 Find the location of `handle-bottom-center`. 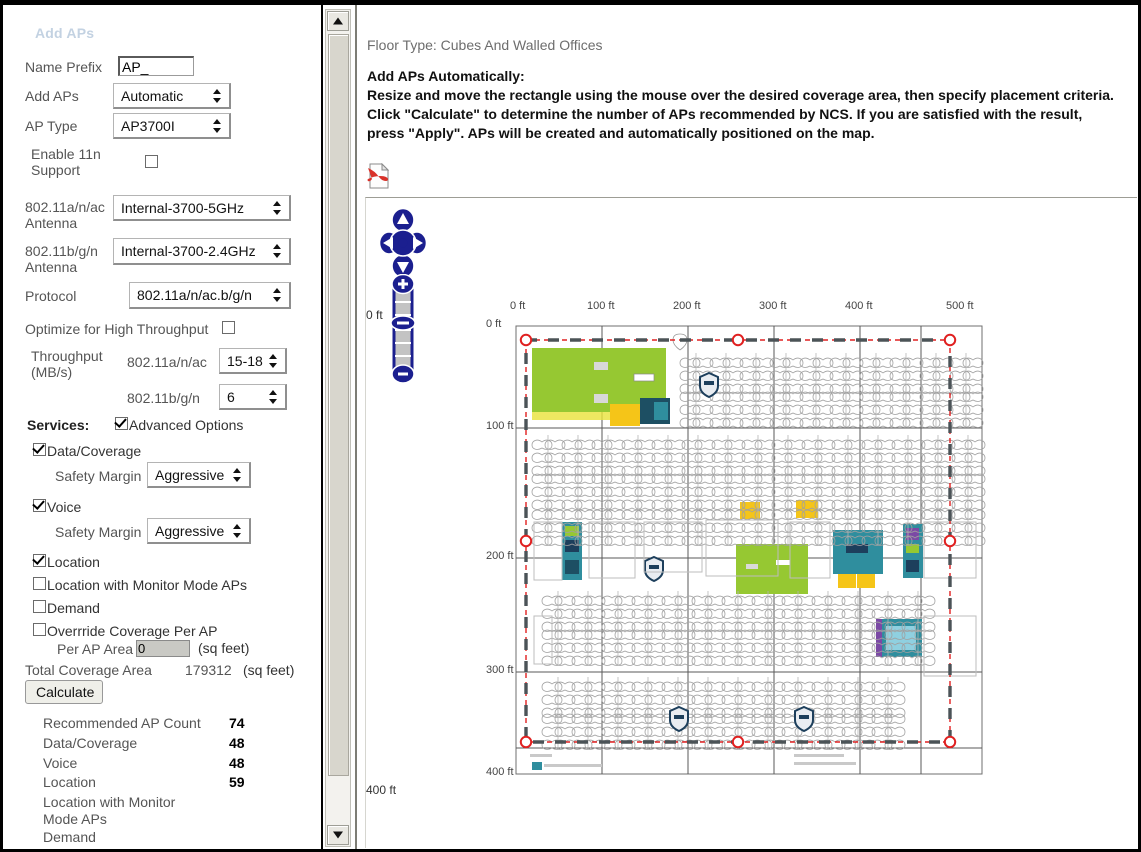

handle-bottom-center is located at coordinates (738, 742).